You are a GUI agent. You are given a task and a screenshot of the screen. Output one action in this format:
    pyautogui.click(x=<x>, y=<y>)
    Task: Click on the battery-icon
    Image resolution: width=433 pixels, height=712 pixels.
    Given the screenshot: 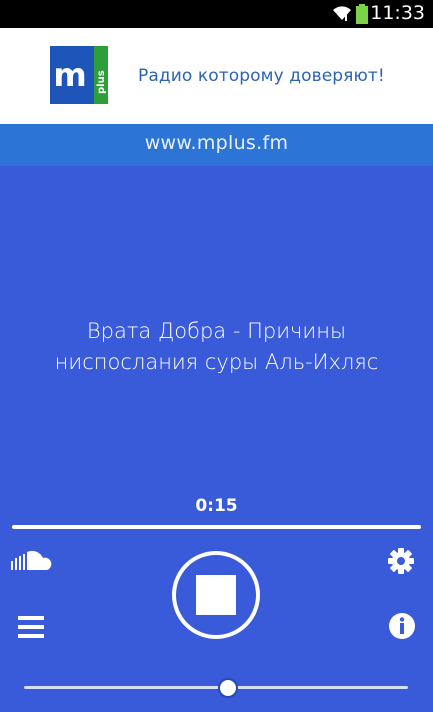 What is the action you would take?
    pyautogui.click(x=362, y=14)
    